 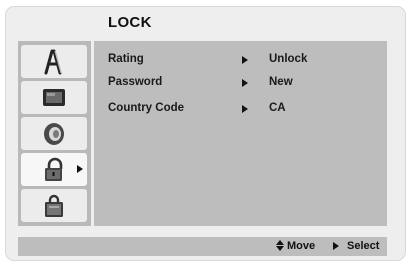 I want to click on sidebar, so click(x=54, y=133).